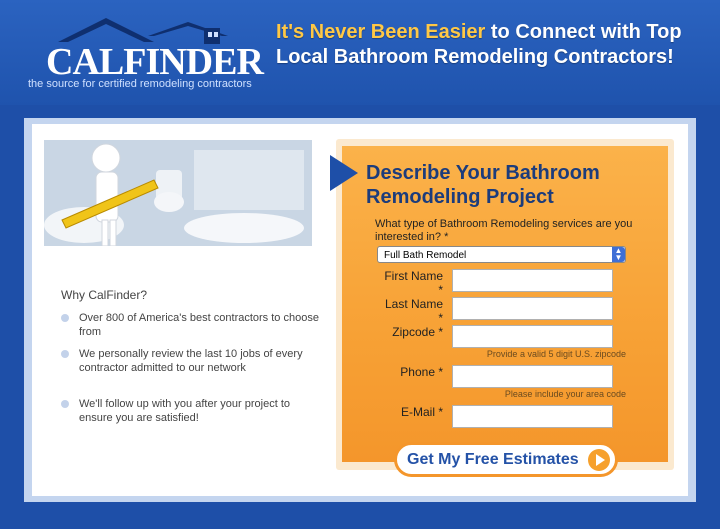 The height and width of the screenshot is (529, 720). I want to click on bathroom-photo, so click(178, 193).